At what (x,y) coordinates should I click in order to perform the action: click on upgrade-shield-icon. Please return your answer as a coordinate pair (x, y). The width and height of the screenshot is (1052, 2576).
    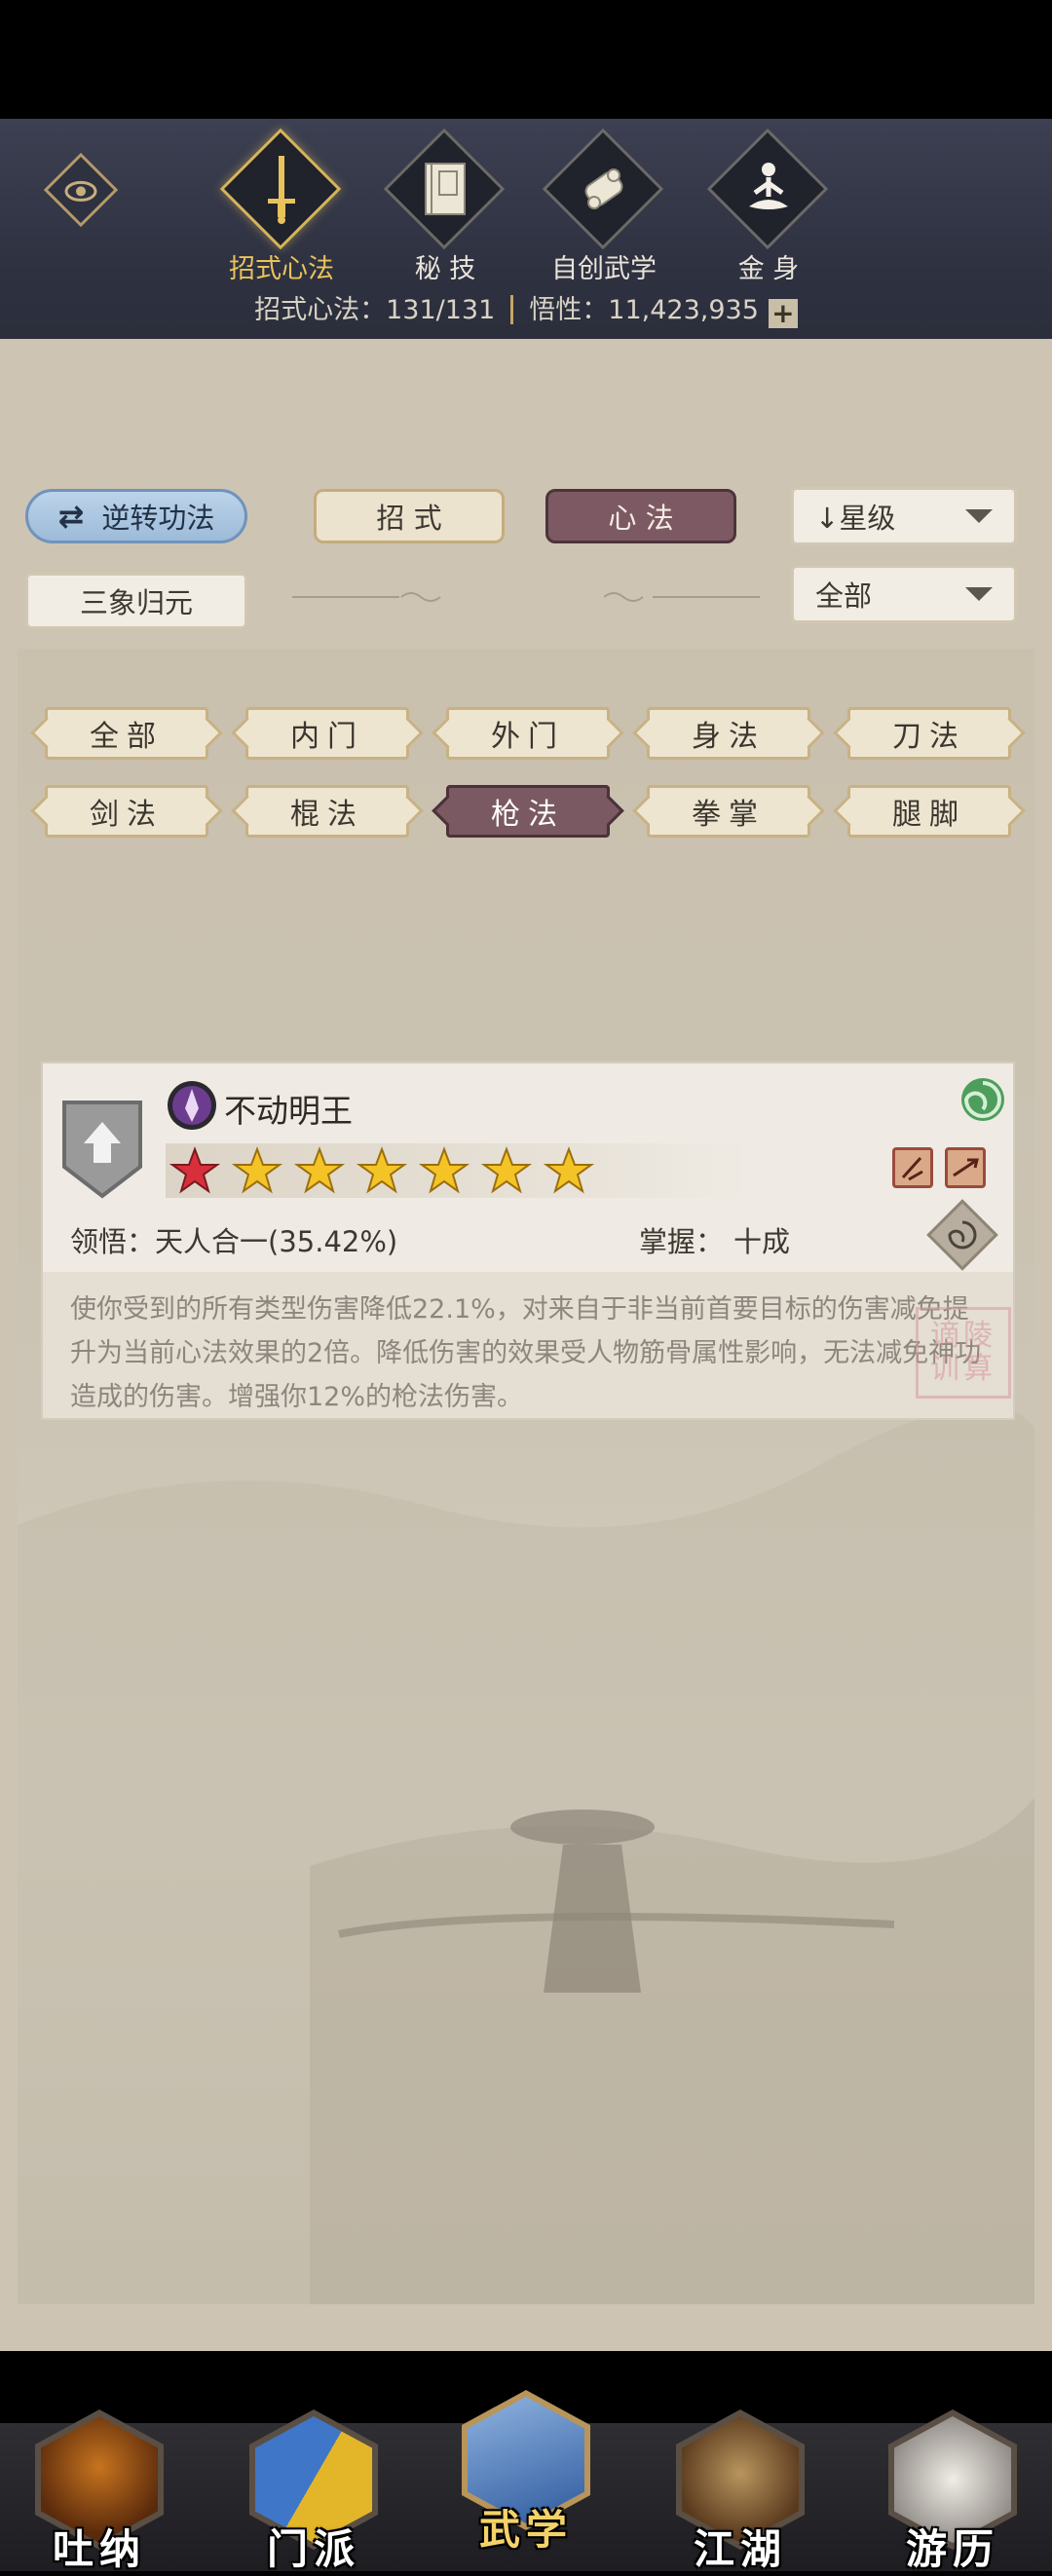
    Looking at the image, I should click on (102, 1149).